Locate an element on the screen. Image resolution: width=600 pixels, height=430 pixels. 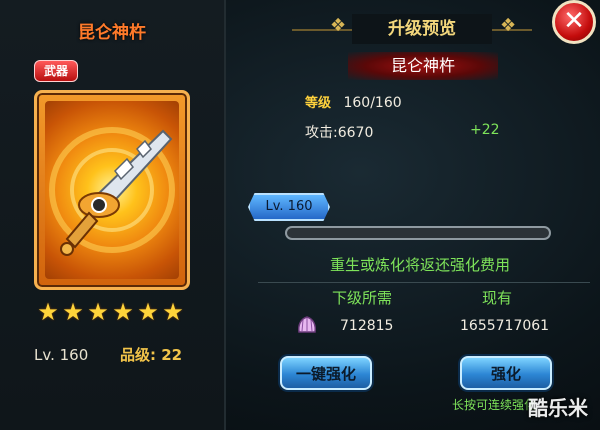
refund-notice: 重生或炼化将返还强化费用 is located at coordinates (419, 265).